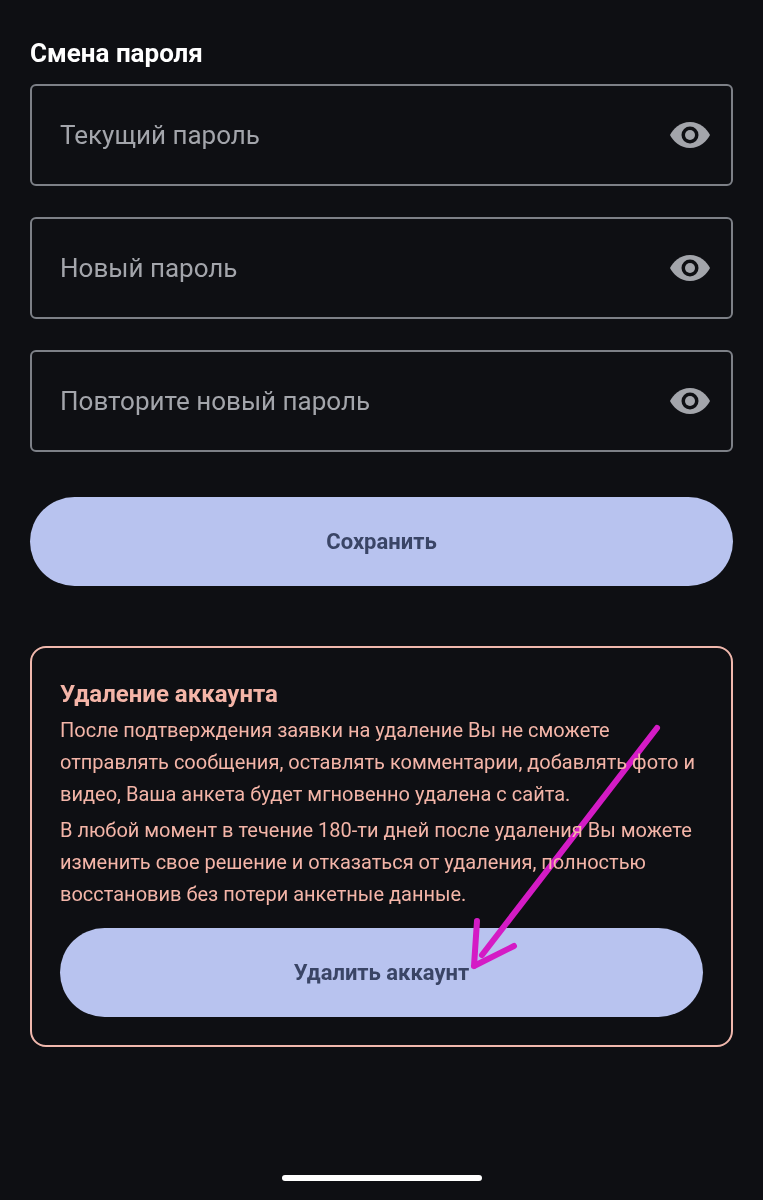  Describe the element at coordinates (169, 694) in the screenshot. I see `card-title: Удаление аккаунта` at that location.